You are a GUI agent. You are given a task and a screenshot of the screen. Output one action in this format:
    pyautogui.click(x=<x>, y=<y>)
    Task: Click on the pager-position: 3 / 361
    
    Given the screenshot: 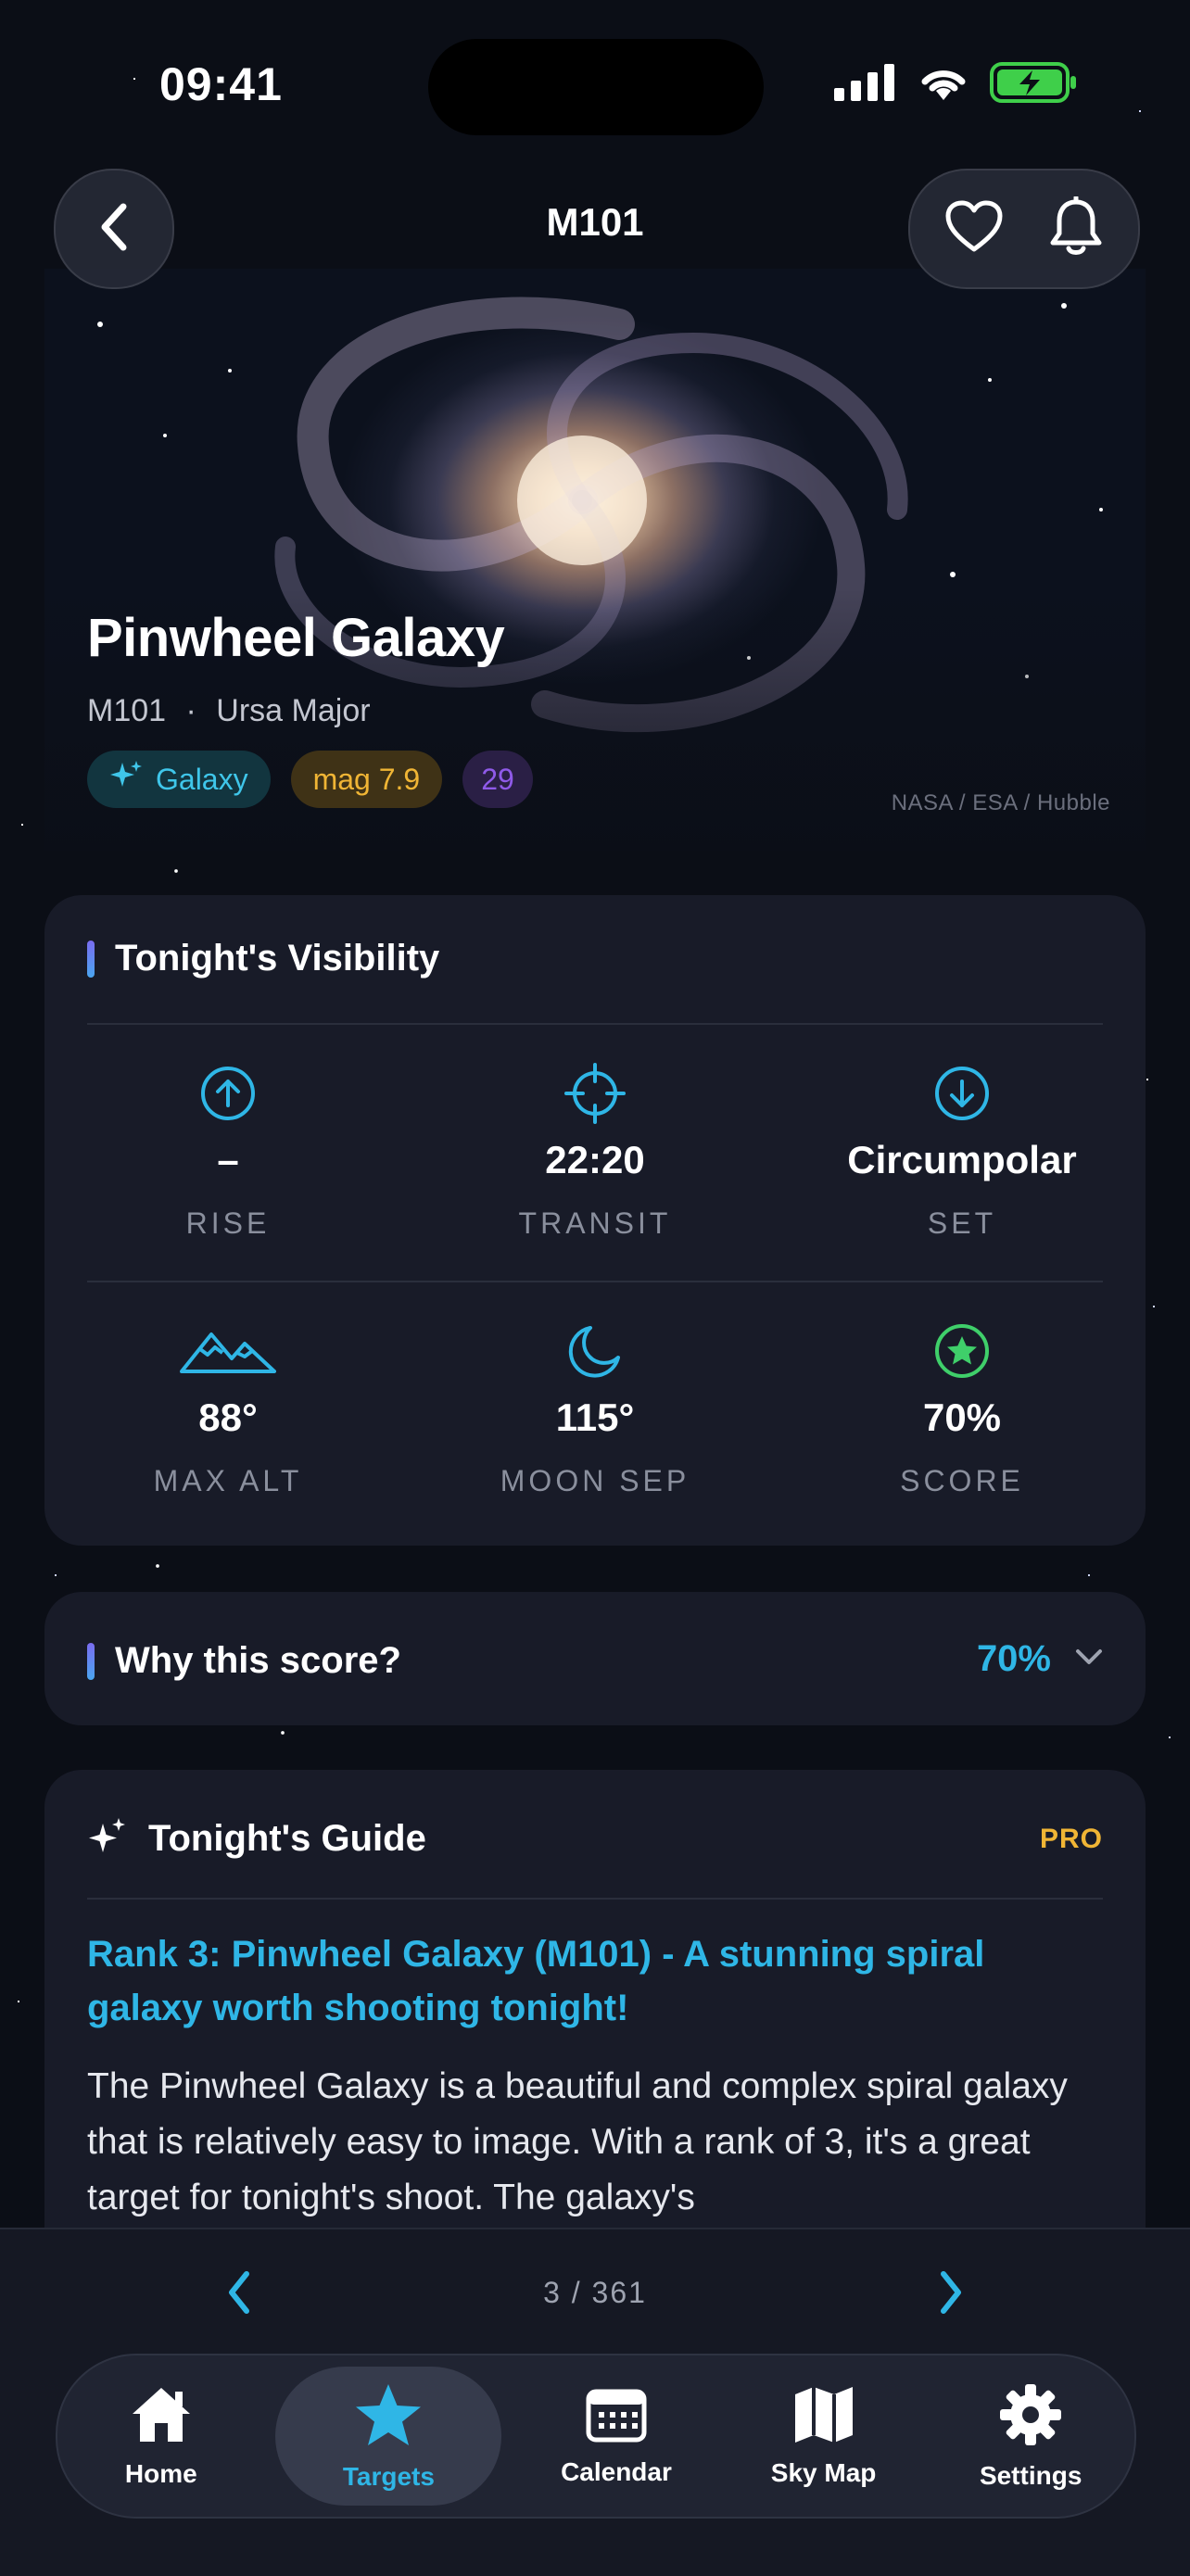 What is the action you would take?
    pyautogui.click(x=595, y=2292)
    